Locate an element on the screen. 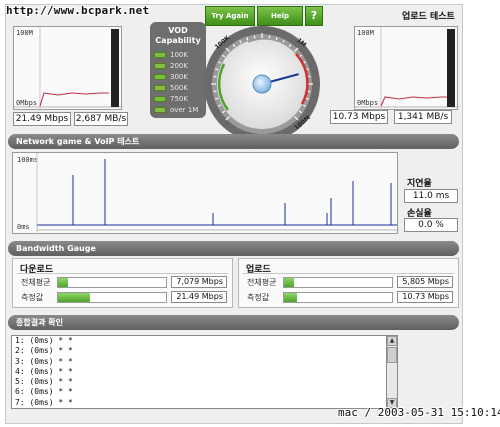 The image size is (500, 427). results-line: 4: (0ms) * * is located at coordinates (44, 371).